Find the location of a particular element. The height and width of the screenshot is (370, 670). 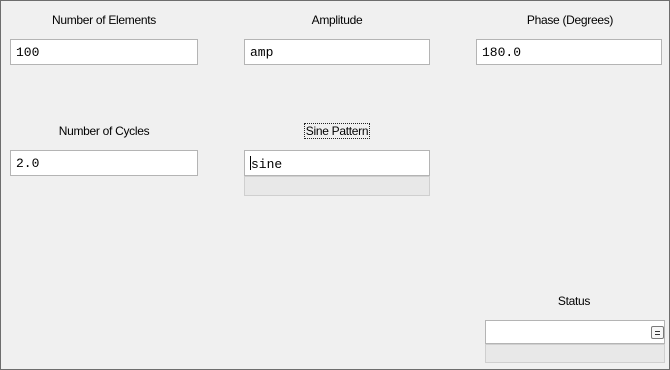

sine-pattern-label: Sine Pattern is located at coordinates (337, 131).